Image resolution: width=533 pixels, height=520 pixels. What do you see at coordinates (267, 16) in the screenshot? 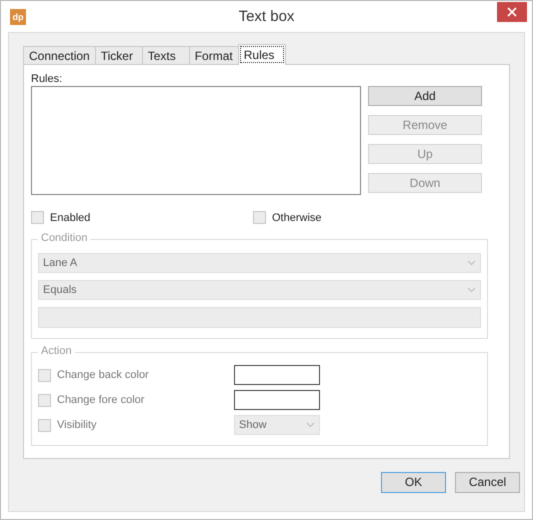
I see `window-title: Text box` at bounding box center [267, 16].